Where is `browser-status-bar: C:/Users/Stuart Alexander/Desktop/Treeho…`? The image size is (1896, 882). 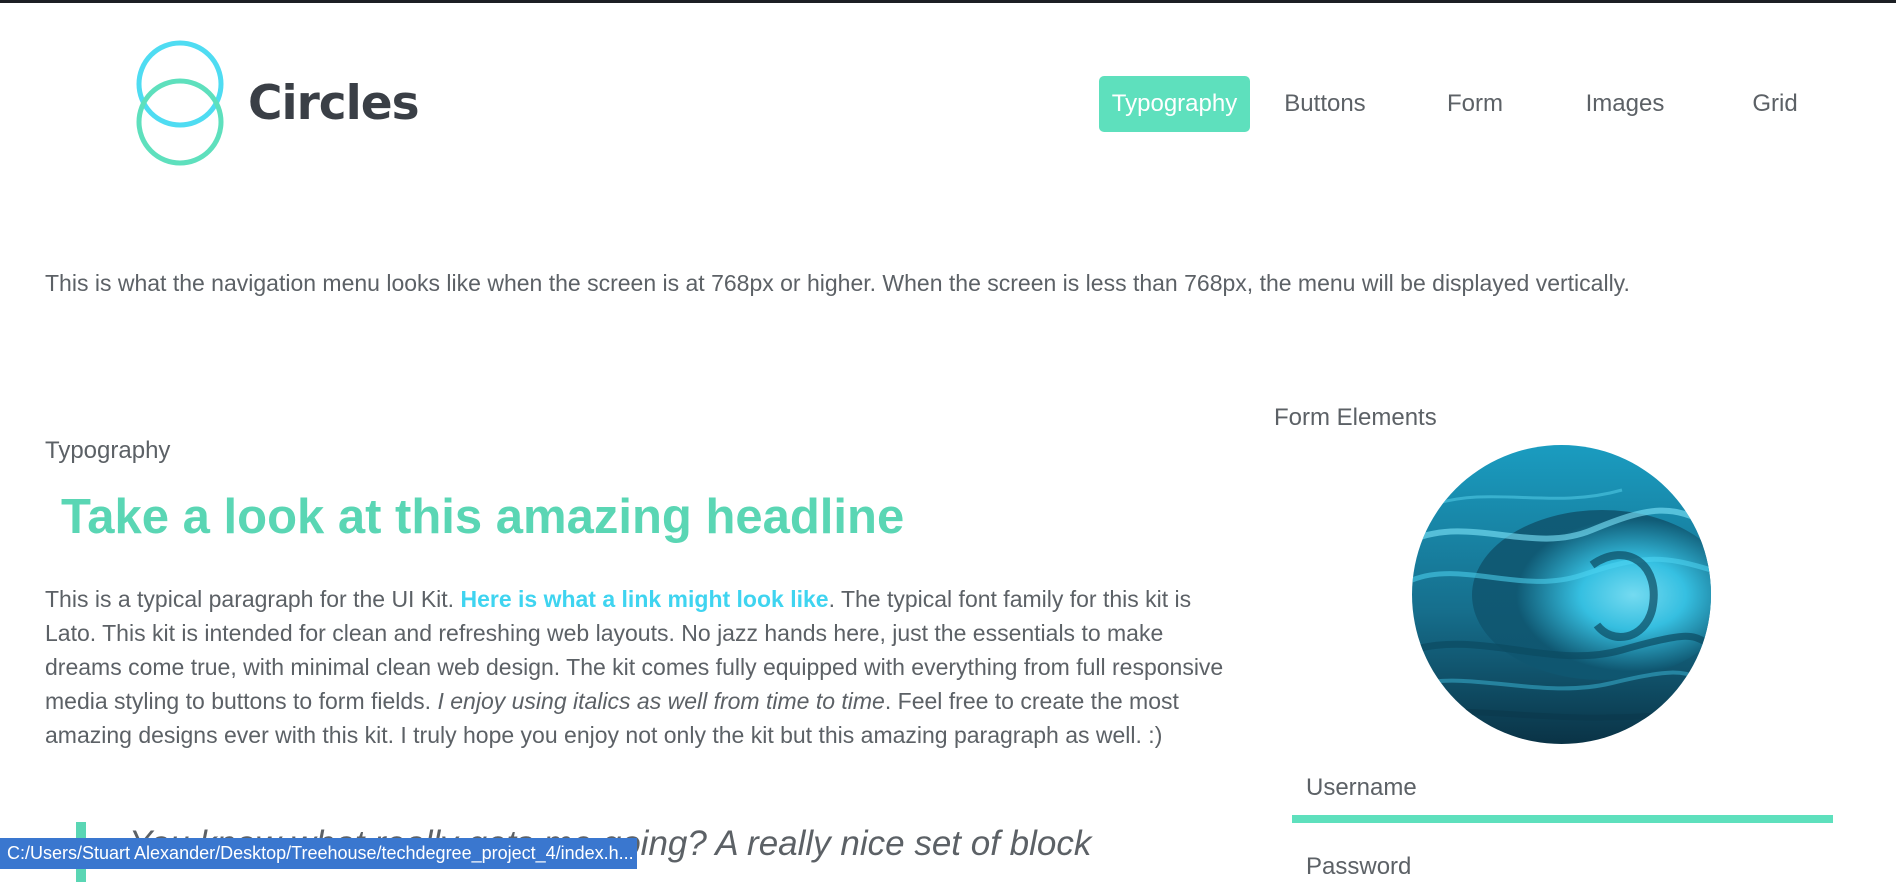
browser-status-bar: C:/Users/Stuart Alexander/Desktop/Treeho… is located at coordinates (318, 853).